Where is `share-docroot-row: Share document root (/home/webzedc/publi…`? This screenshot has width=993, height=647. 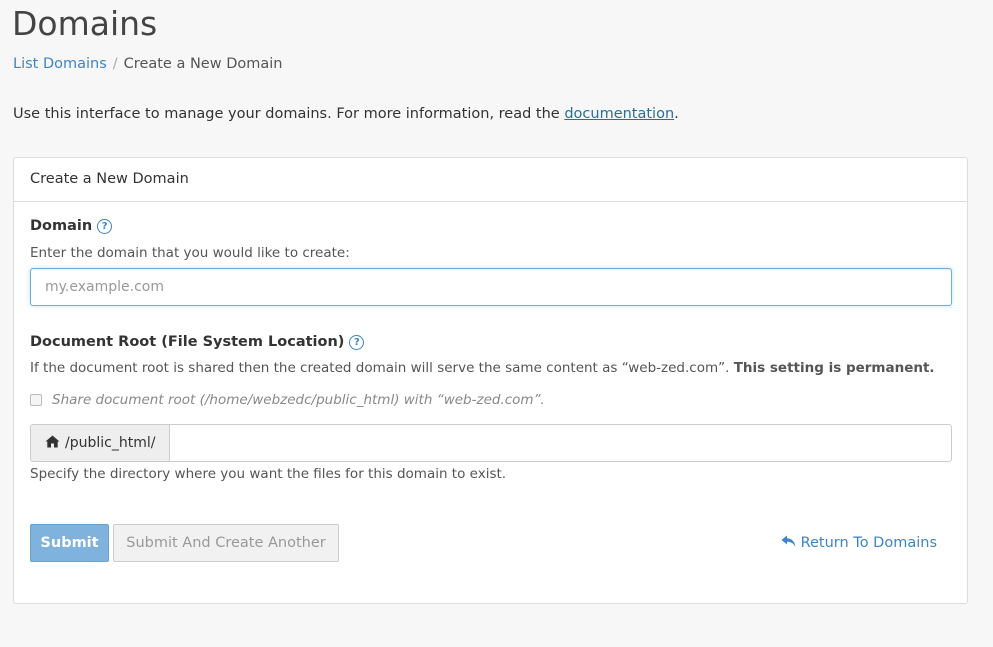
share-docroot-row: Share document root (/home/webzedc/publi… is located at coordinates (287, 400).